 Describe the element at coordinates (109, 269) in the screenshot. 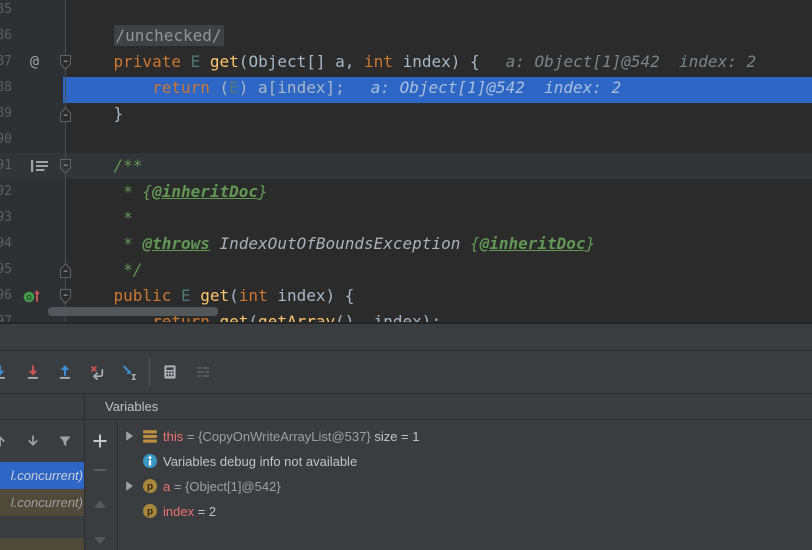

I see `code-line-395: */` at that location.